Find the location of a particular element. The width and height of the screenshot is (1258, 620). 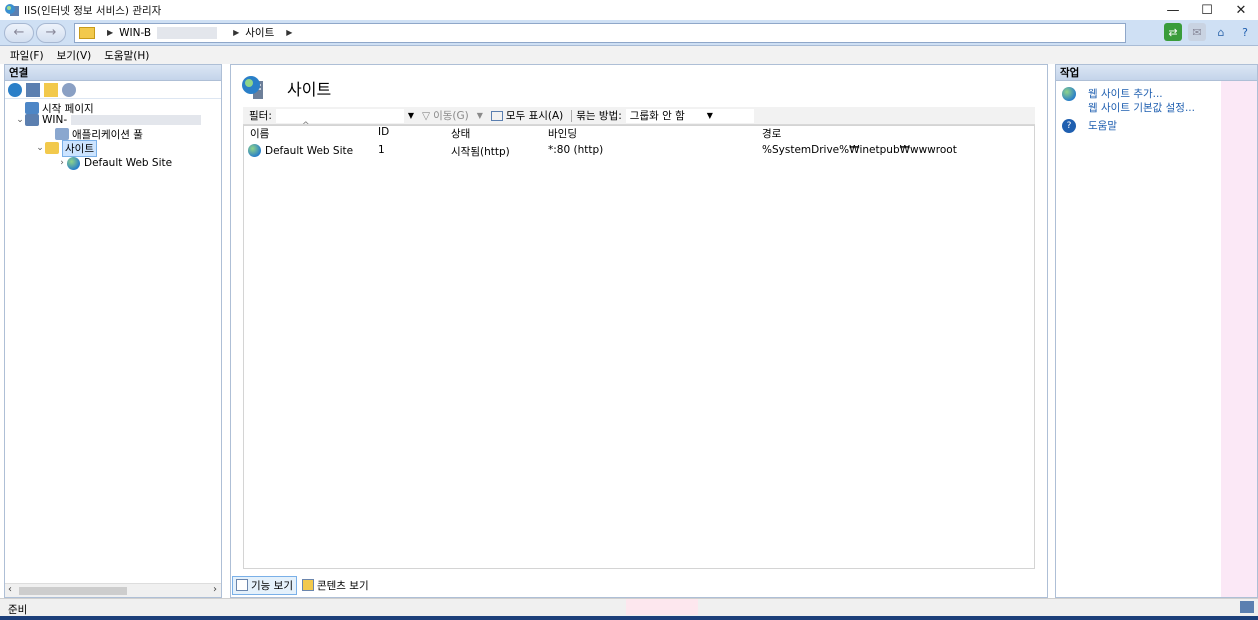

app-pool-icon is located at coordinates (62, 134).